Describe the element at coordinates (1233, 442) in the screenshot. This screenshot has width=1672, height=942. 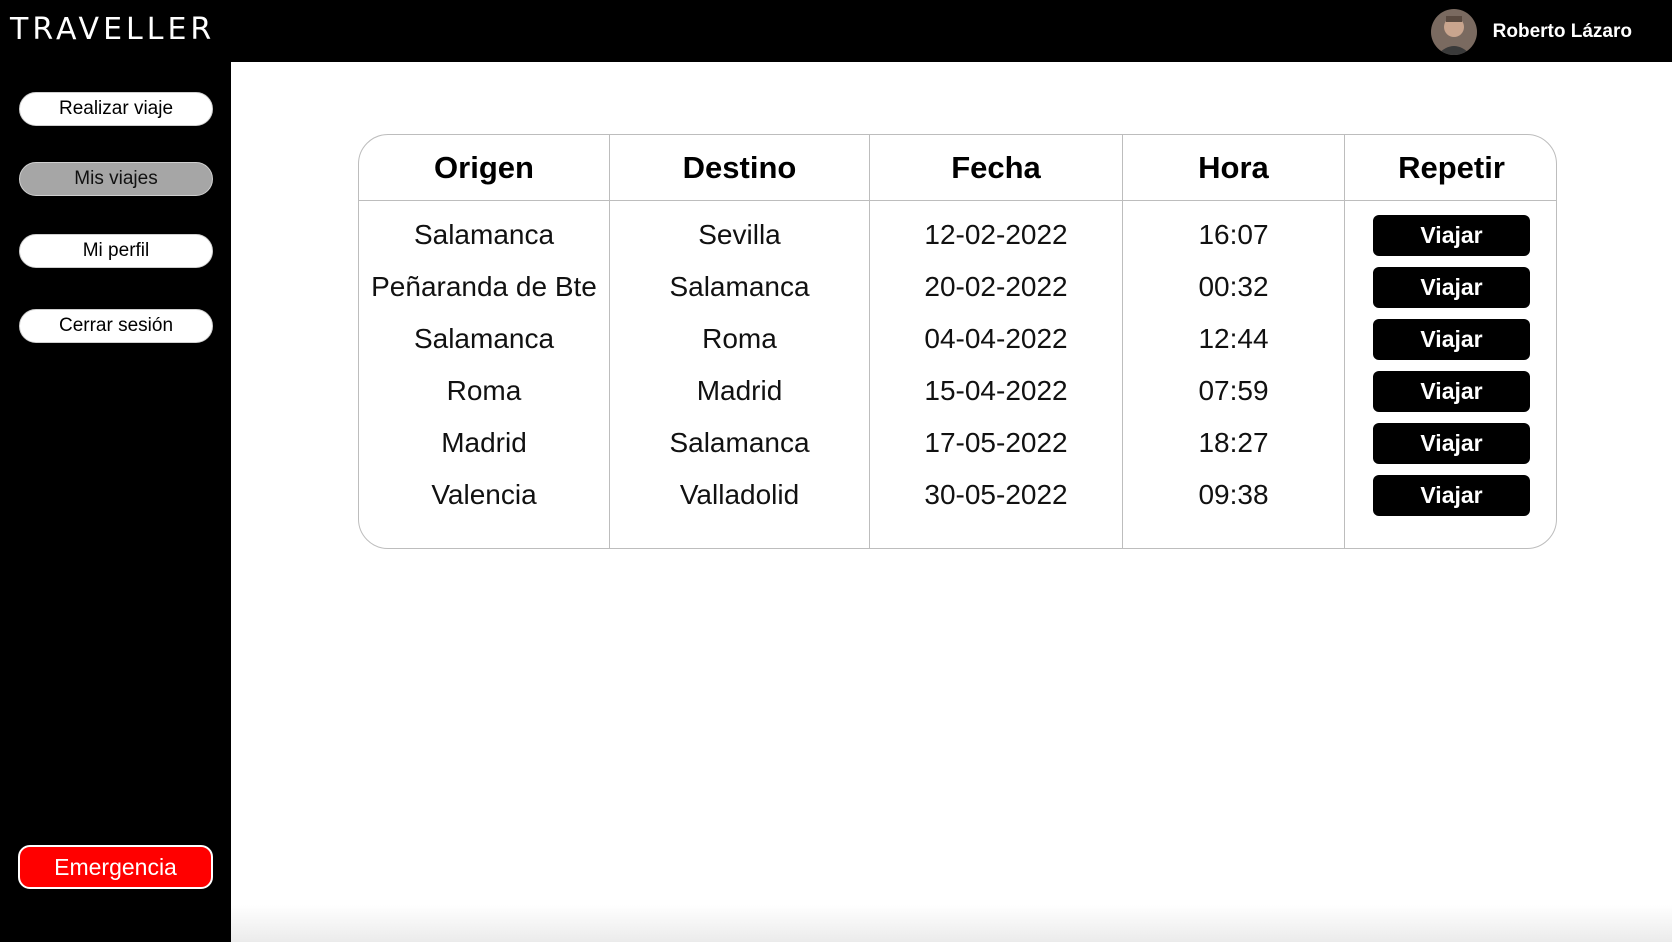
I see `cell-hora: 18:27` at that location.